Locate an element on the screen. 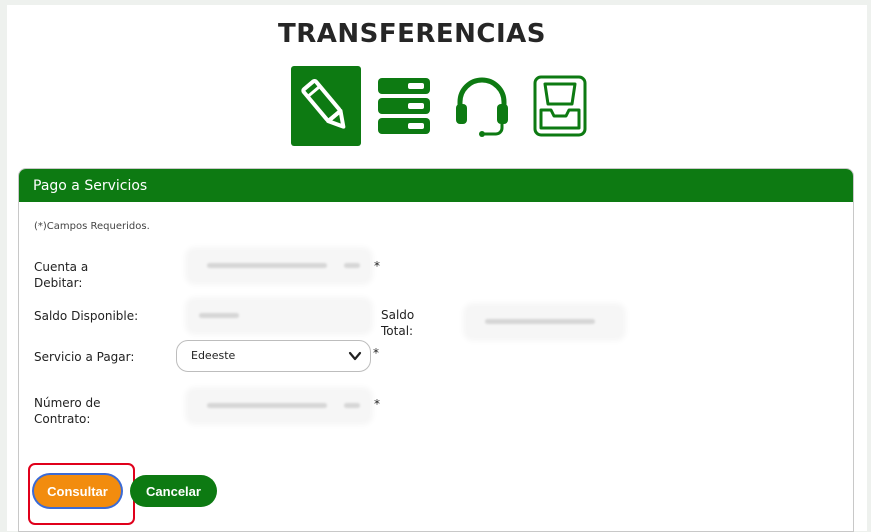 The image size is (871, 532). saldo-disponible-label: Saldo Disponible: is located at coordinates (86, 316).